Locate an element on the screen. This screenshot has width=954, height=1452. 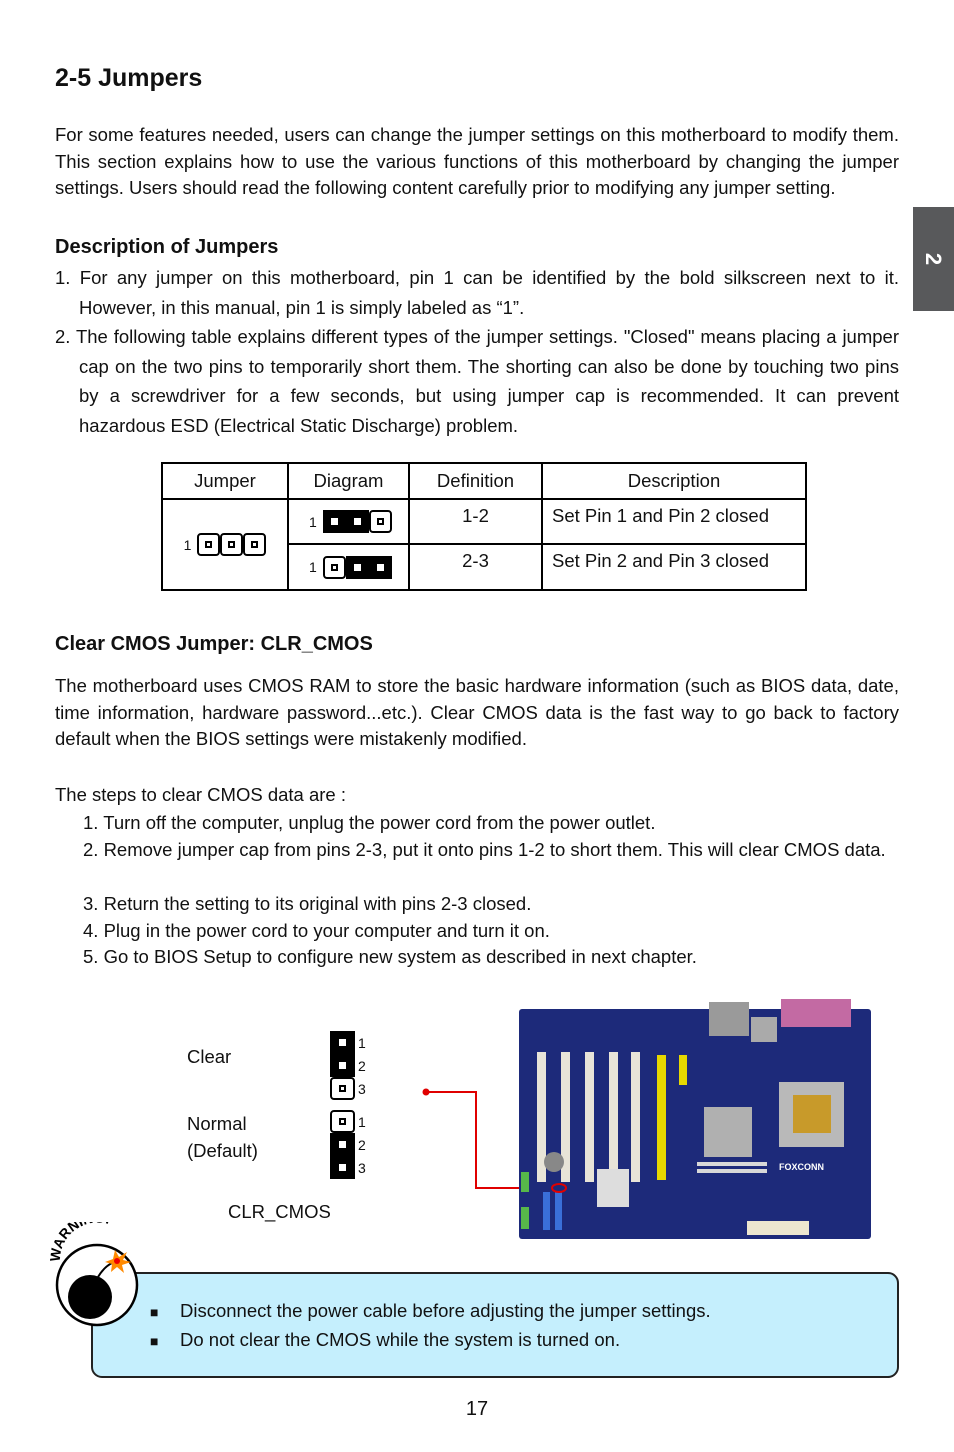
motherboard-image: FOXCONN is located at coordinates (696, 1119).